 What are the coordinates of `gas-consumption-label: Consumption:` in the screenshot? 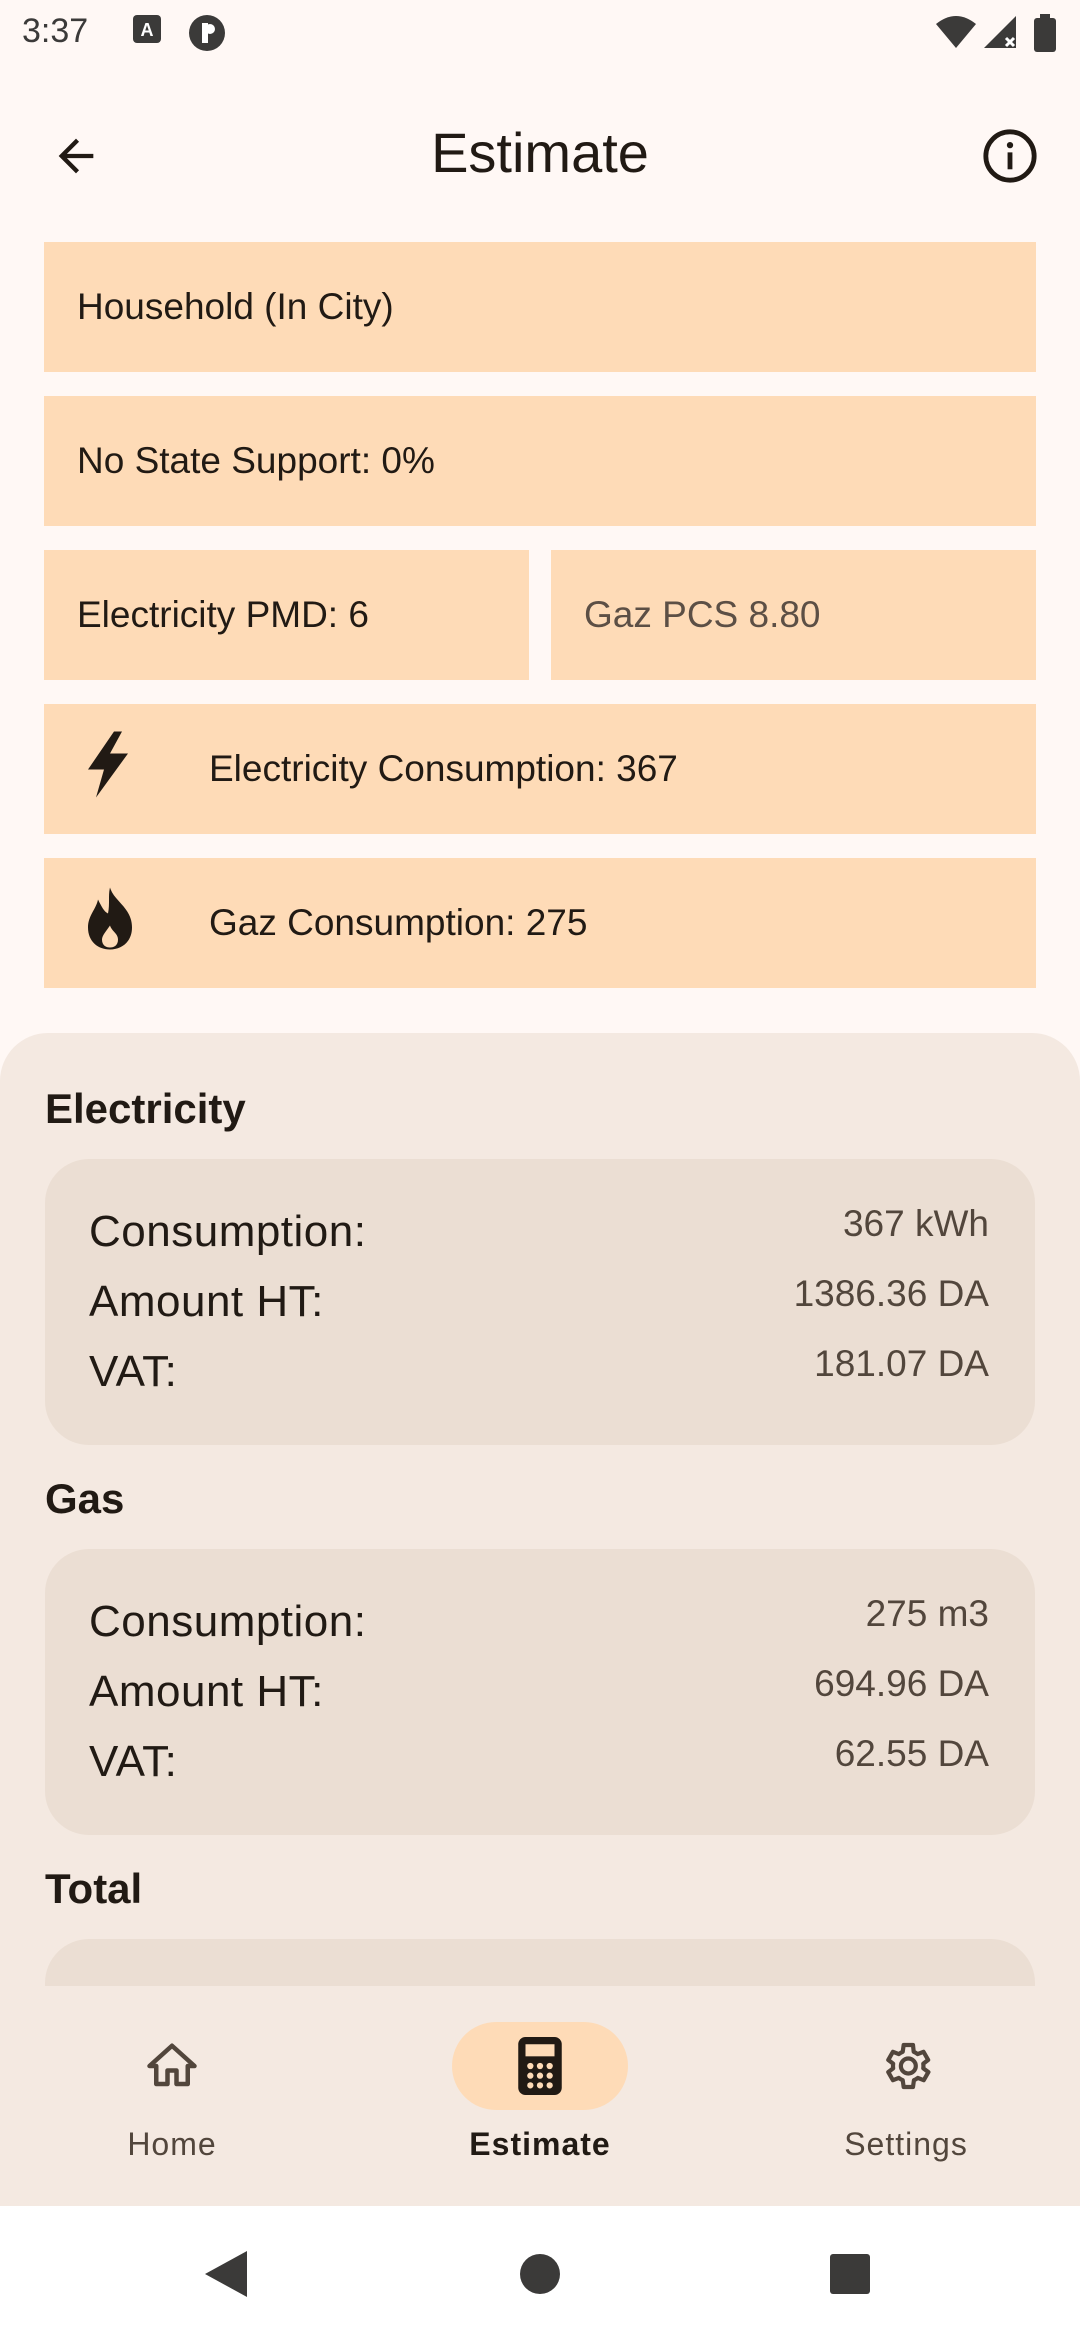 It's located at (228, 1621).